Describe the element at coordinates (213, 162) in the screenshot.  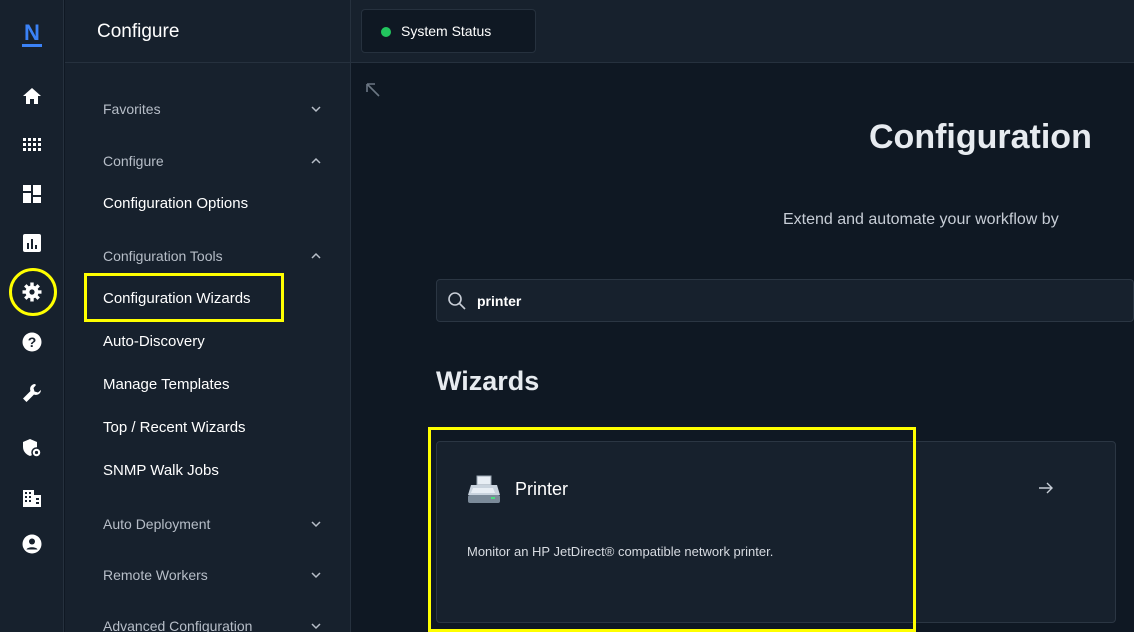
I see `nav-group-configure: Configure` at that location.